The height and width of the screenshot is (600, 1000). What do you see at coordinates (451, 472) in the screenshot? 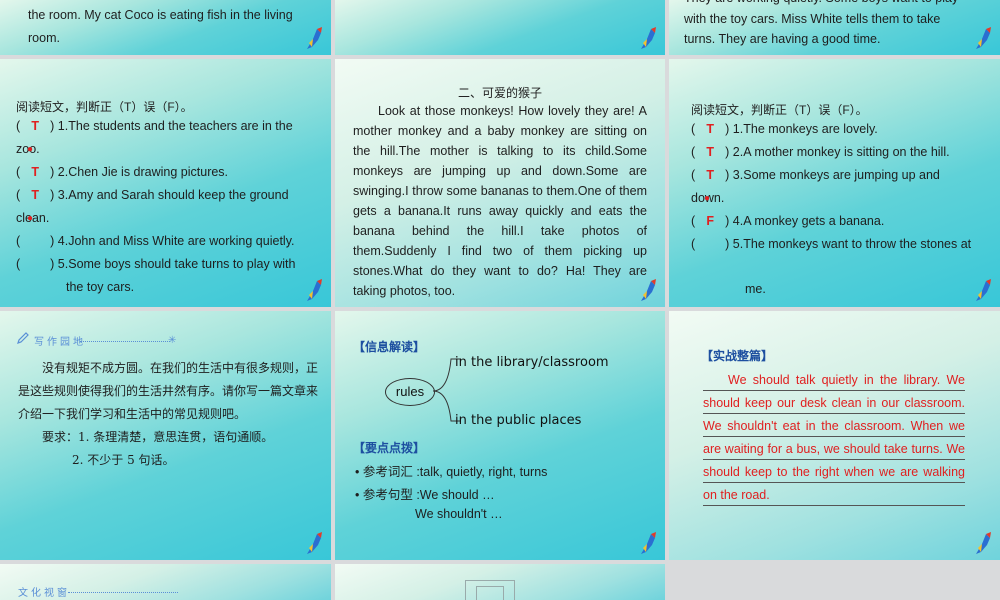
I see `vocab-hint: • 参考词汇 :talk, quietly, right, turns` at bounding box center [451, 472].